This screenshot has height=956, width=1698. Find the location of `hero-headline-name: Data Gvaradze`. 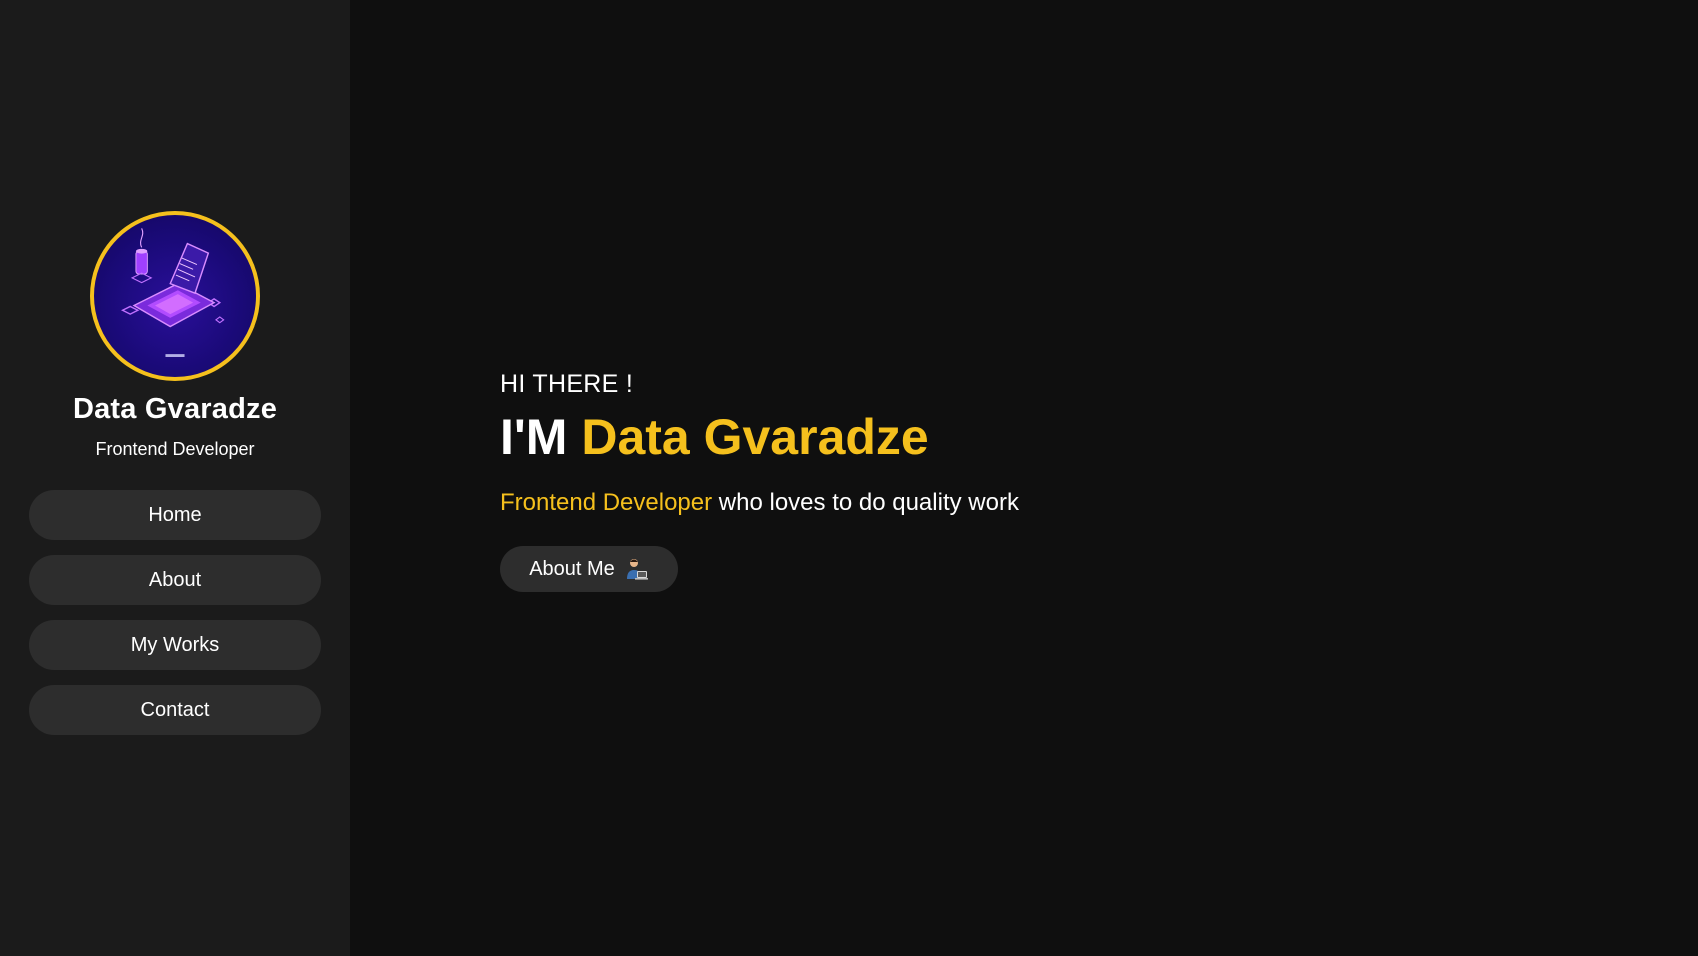

hero-headline-name: Data Gvaradze is located at coordinates (755, 437).